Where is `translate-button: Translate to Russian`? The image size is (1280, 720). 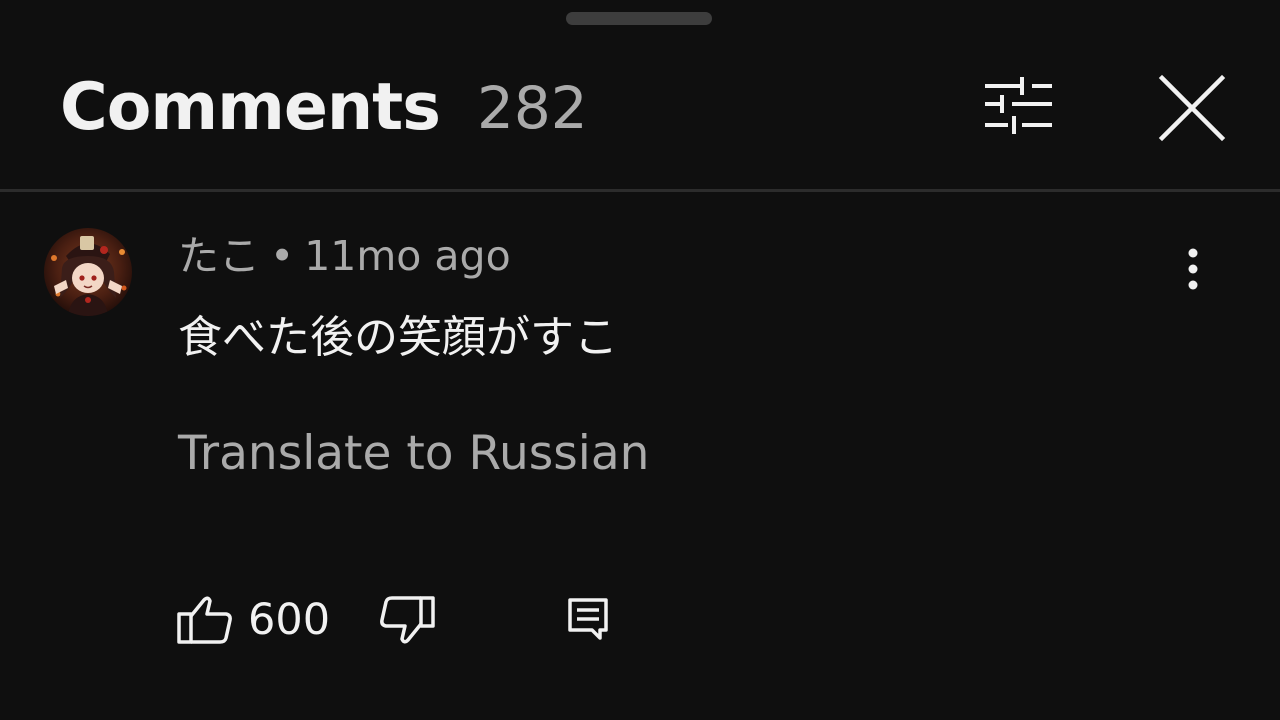 translate-button: Translate to Russian is located at coordinates (413, 454).